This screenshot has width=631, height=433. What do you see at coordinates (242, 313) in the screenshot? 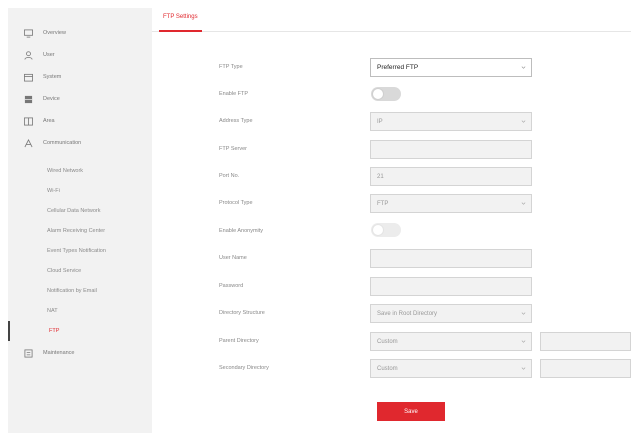
I see `directory-structure-label: Directory Structure` at bounding box center [242, 313].